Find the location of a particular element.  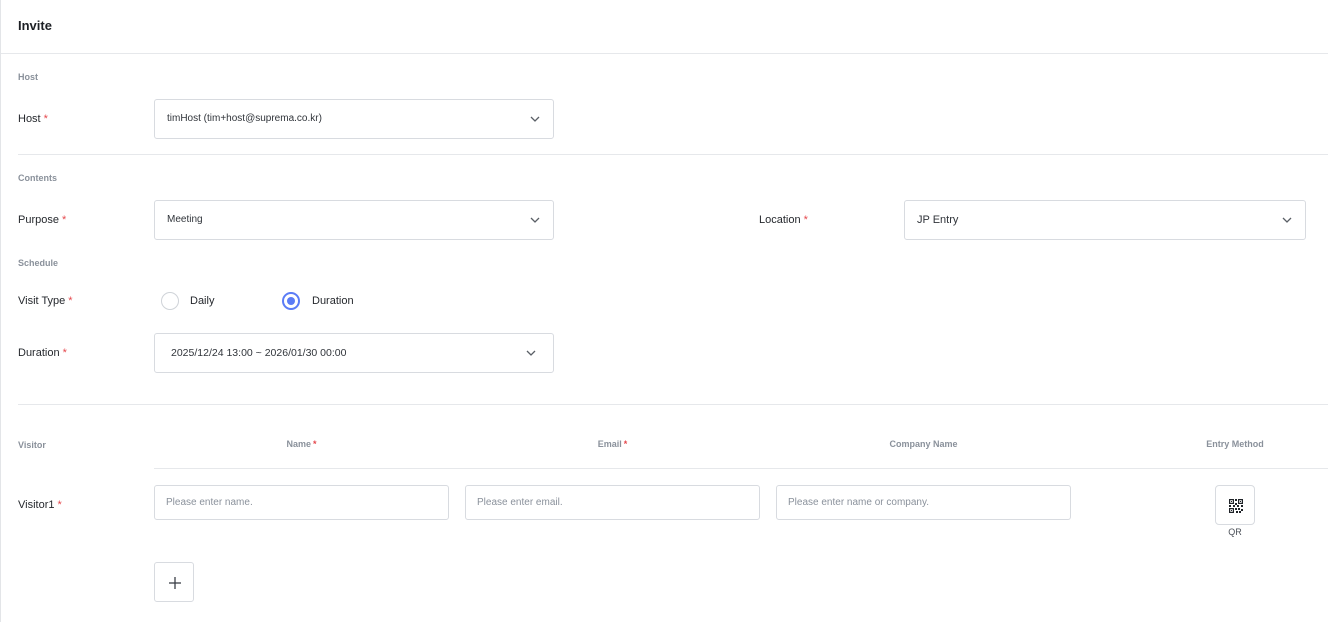

host-label: Host * is located at coordinates (33, 119).